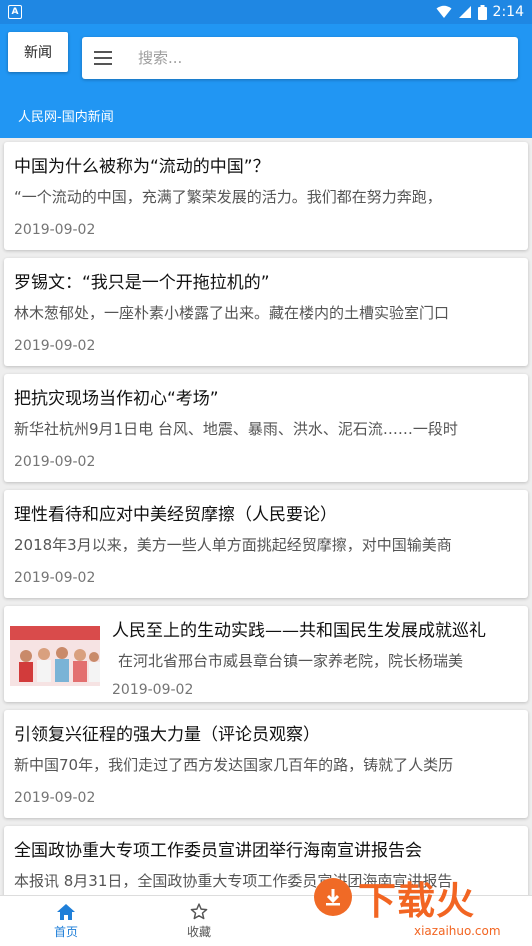 This screenshot has height=946, width=532. Describe the element at coordinates (142, 283) in the screenshot. I see `news-title: 罗锡文：“我只是一个开拖拉机的”` at that location.